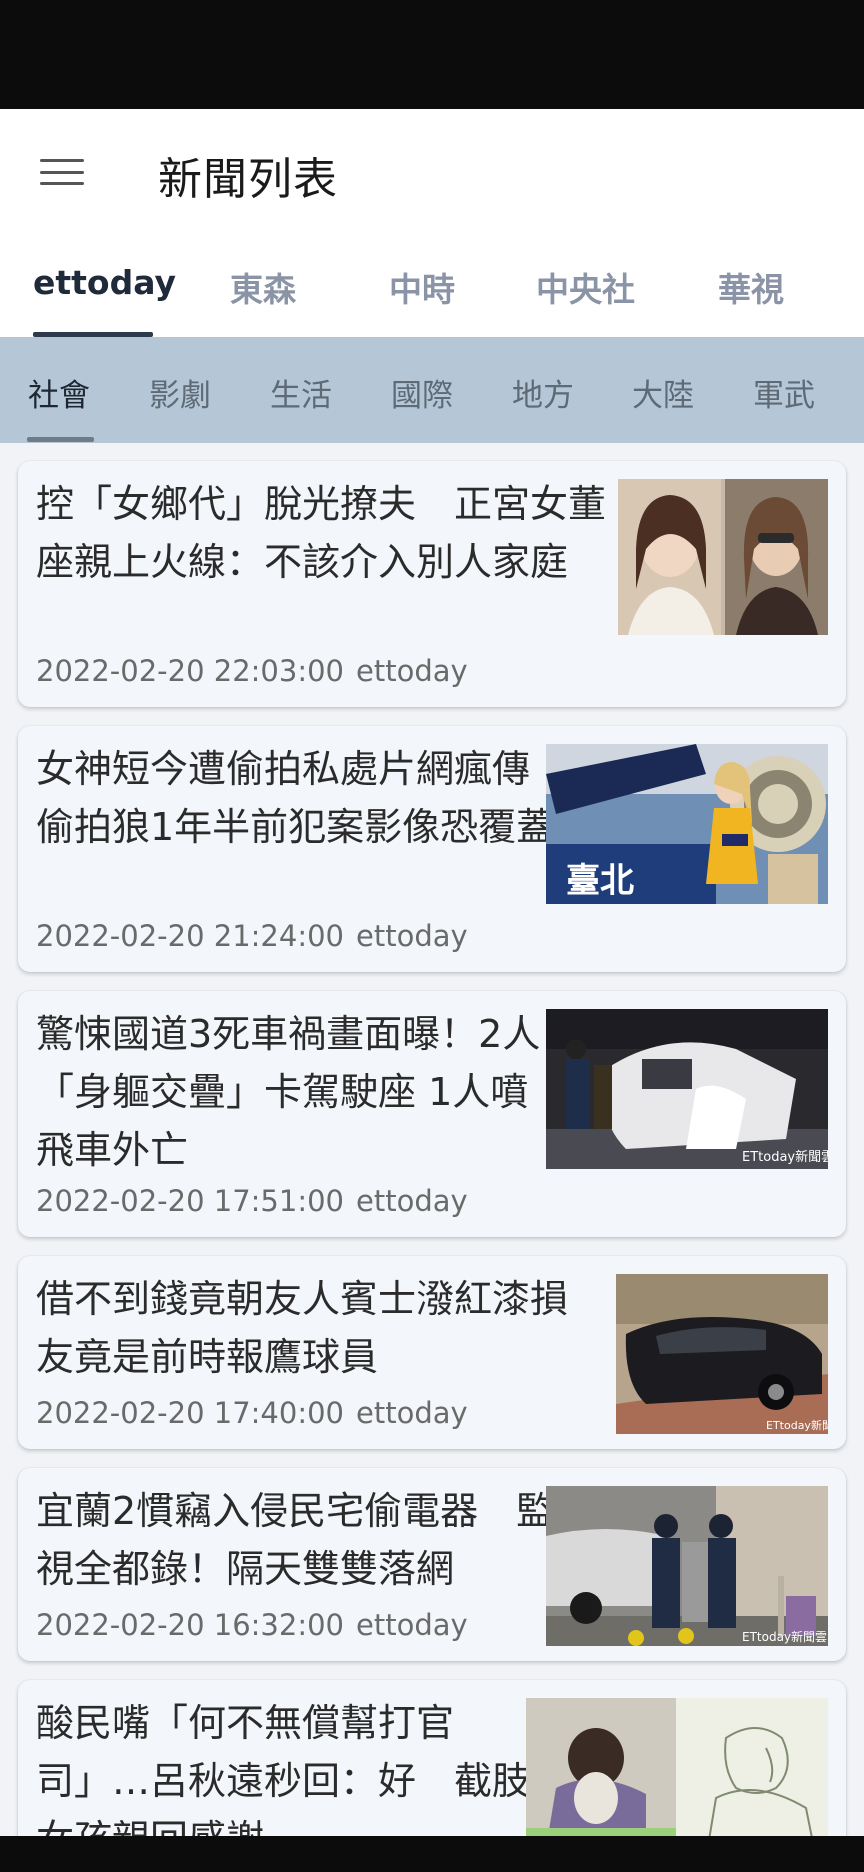 The image size is (864, 1872). I want to click on news-meta: 2022-02-20 22:03:00 ettoday, so click(252, 671).